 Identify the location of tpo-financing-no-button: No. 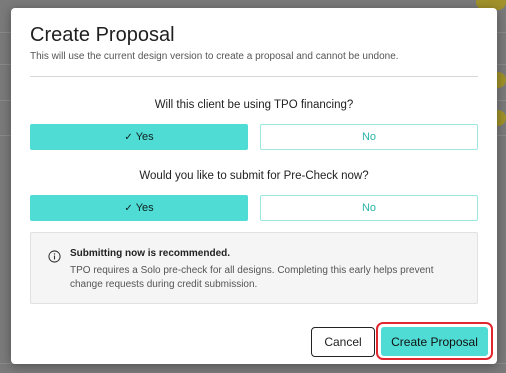
(369, 137).